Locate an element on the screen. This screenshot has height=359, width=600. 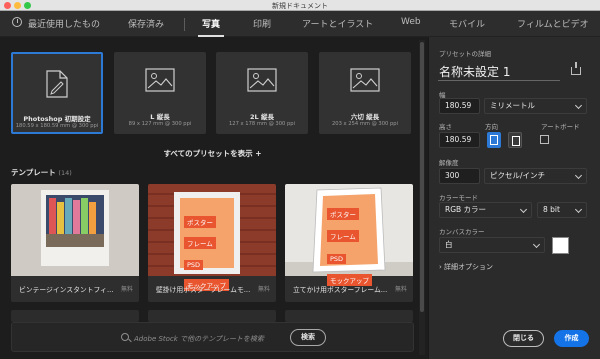
tab-mobile: モバイル is located at coordinates (467, 23).